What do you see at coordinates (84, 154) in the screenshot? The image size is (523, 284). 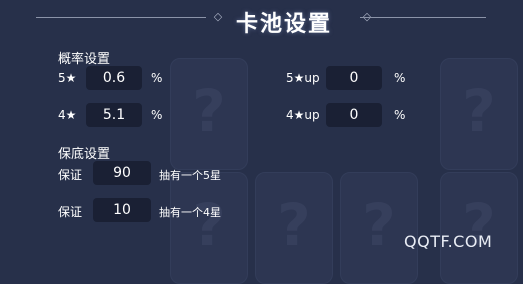 I see `guarantee-section-title: 保底设置` at bounding box center [84, 154].